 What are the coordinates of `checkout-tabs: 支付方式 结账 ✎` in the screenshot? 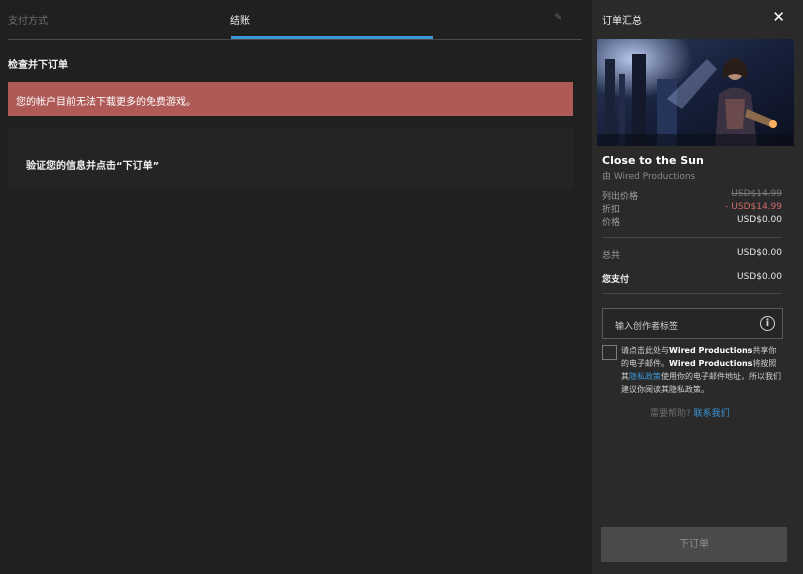 It's located at (295, 20).